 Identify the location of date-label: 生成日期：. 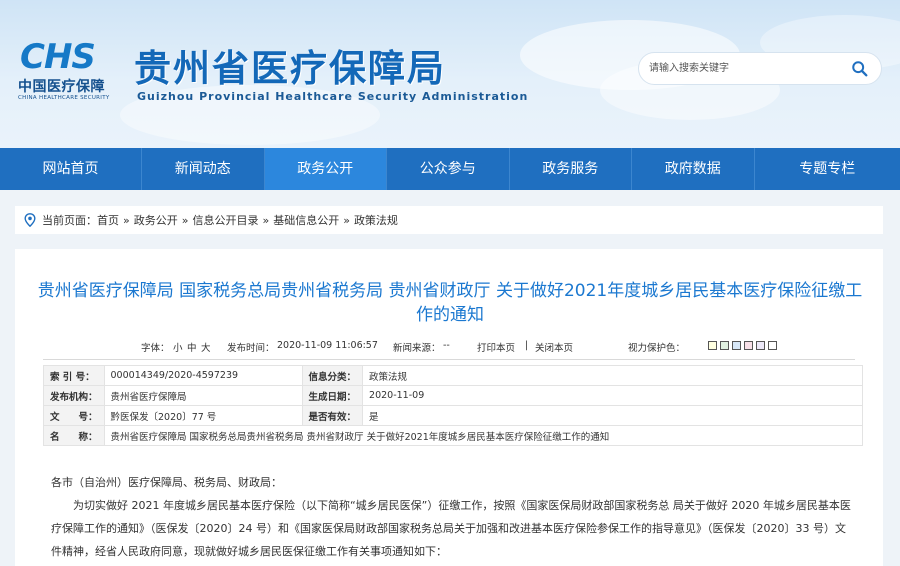
(332, 395).